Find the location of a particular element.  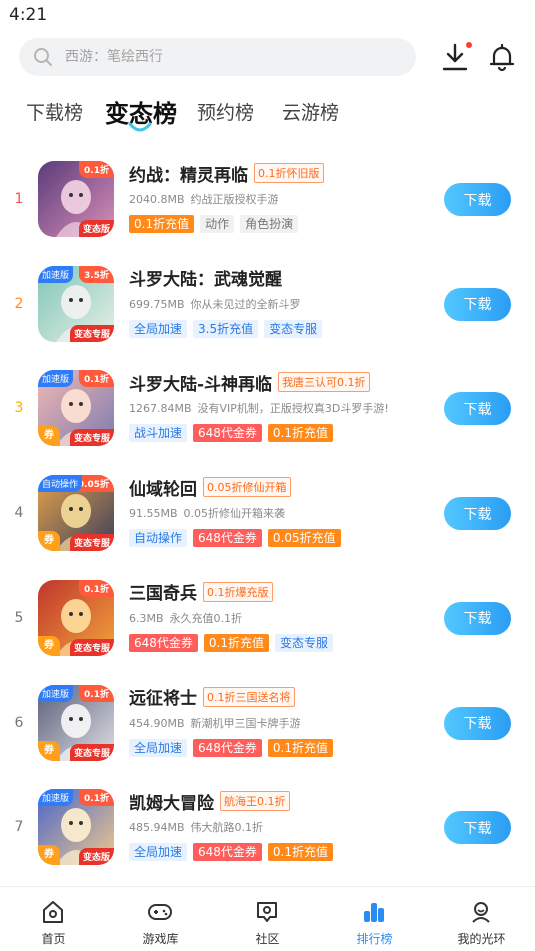

game-tag: 战斗加速 is located at coordinates (158, 433).